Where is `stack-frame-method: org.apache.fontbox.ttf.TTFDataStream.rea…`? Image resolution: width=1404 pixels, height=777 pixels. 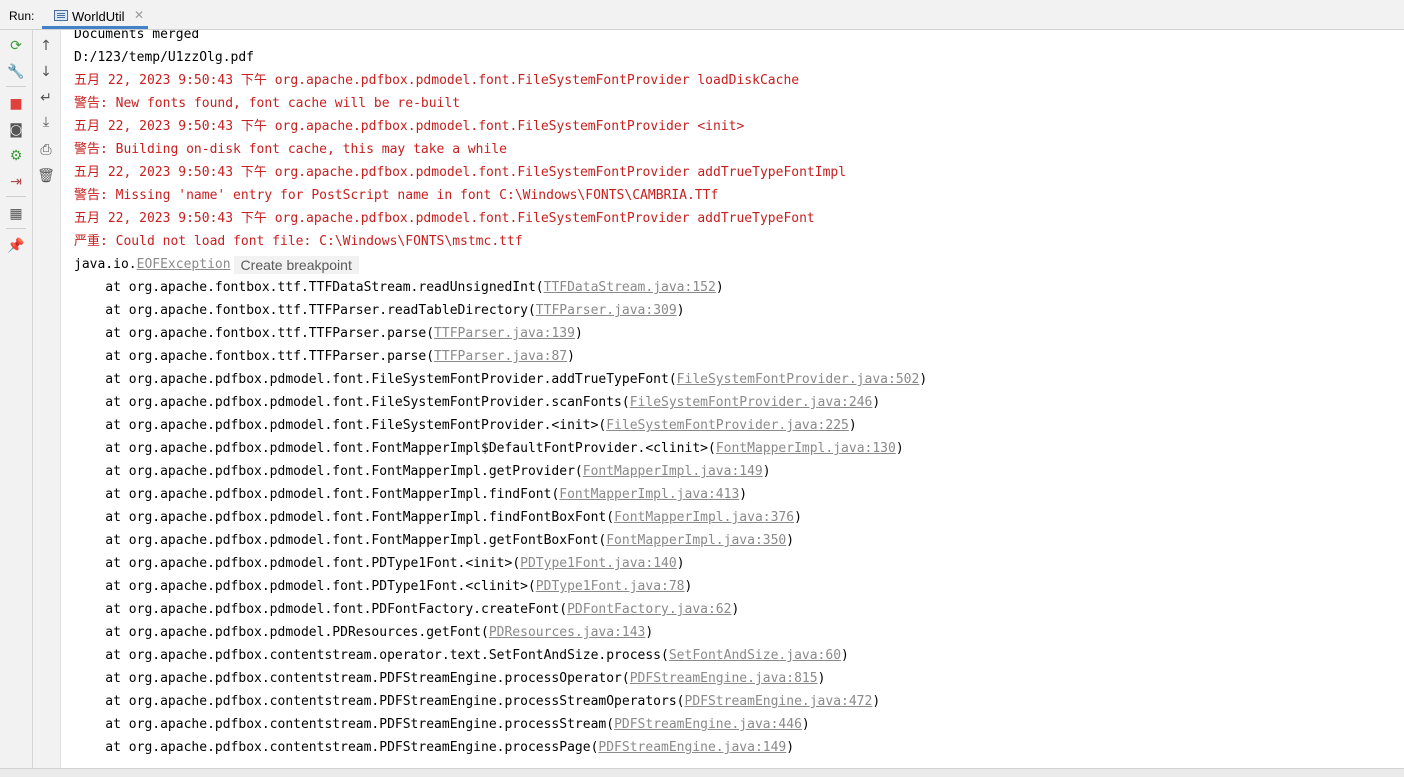
stack-frame-method: org.apache.fontbox.ttf.TTFDataStream.rea… is located at coordinates (332, 287).